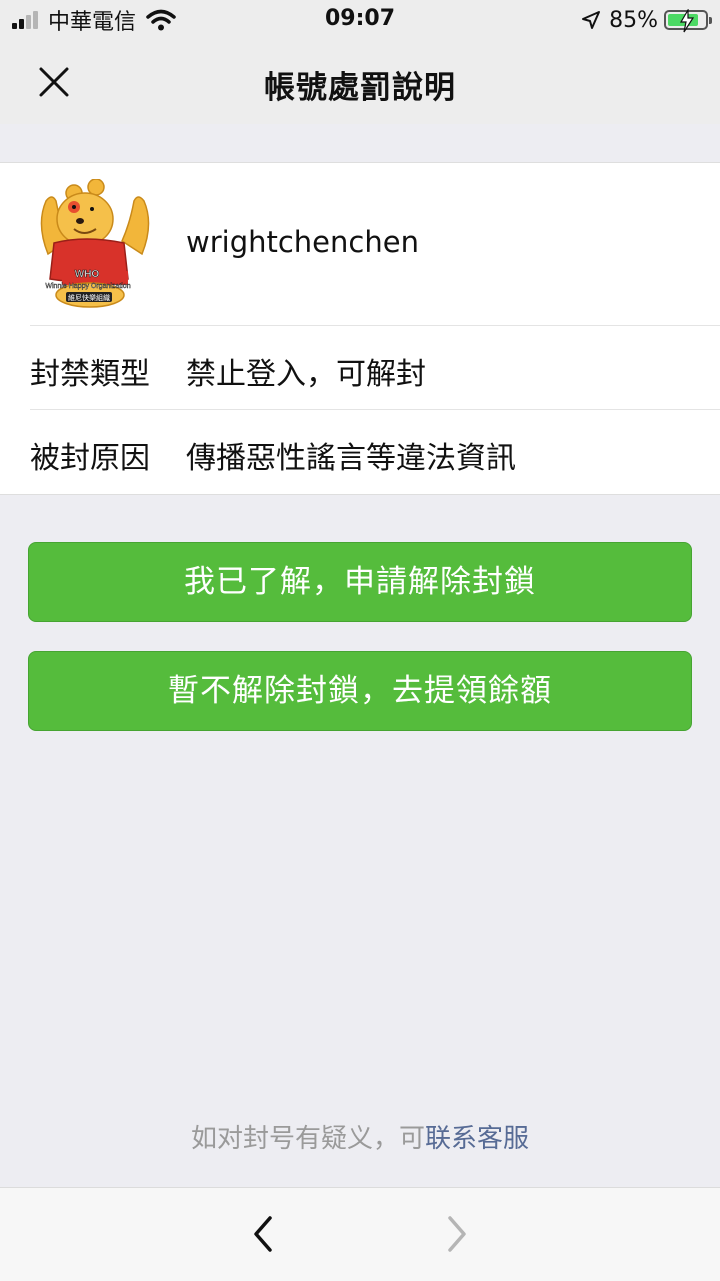 The image size is (720, 1281). I want to click on footer-note: 如对封号有疑义，可联系客服, so click(360, 1136).